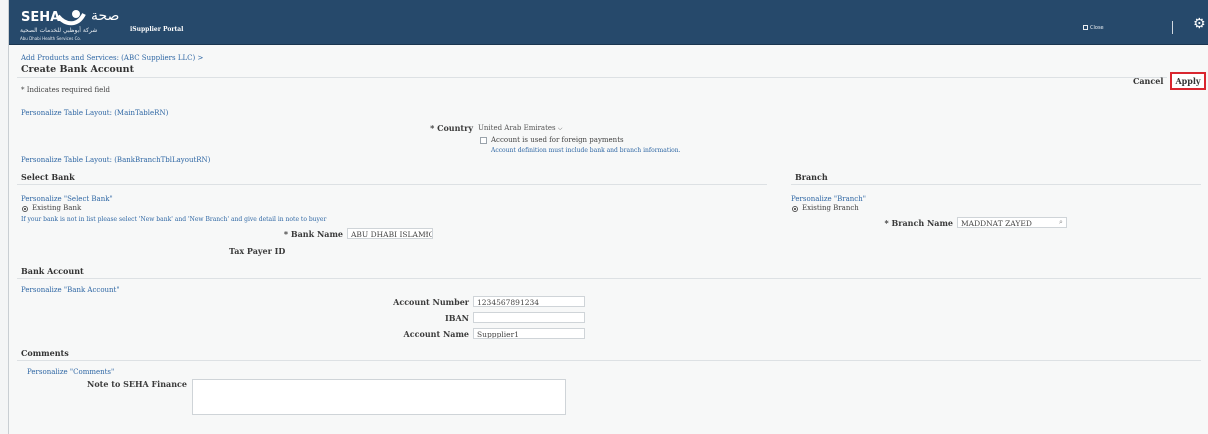  What do you see at coordinates (1097, 28) in the screenshot?
I see `close-label: Close` at bounding box center [1097, 28].